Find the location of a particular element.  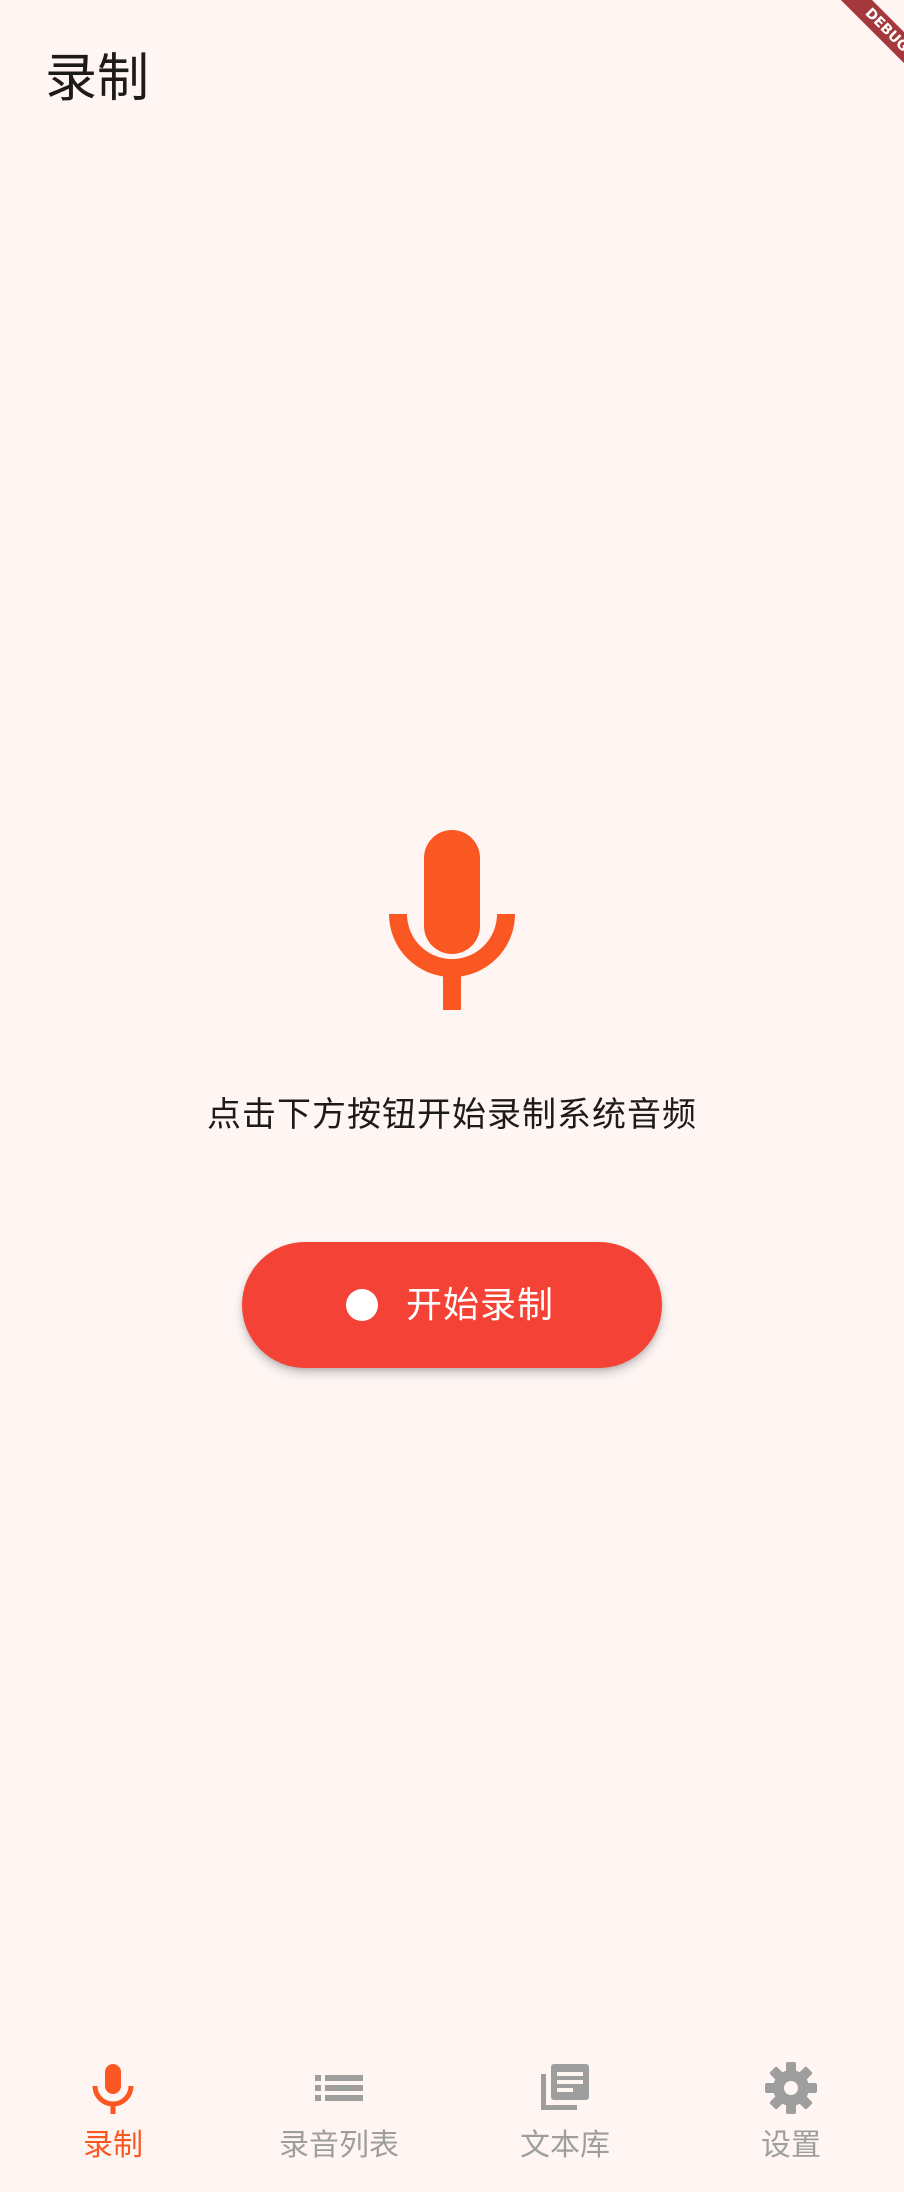

gear-icon is located at coordinates (791, 2088).